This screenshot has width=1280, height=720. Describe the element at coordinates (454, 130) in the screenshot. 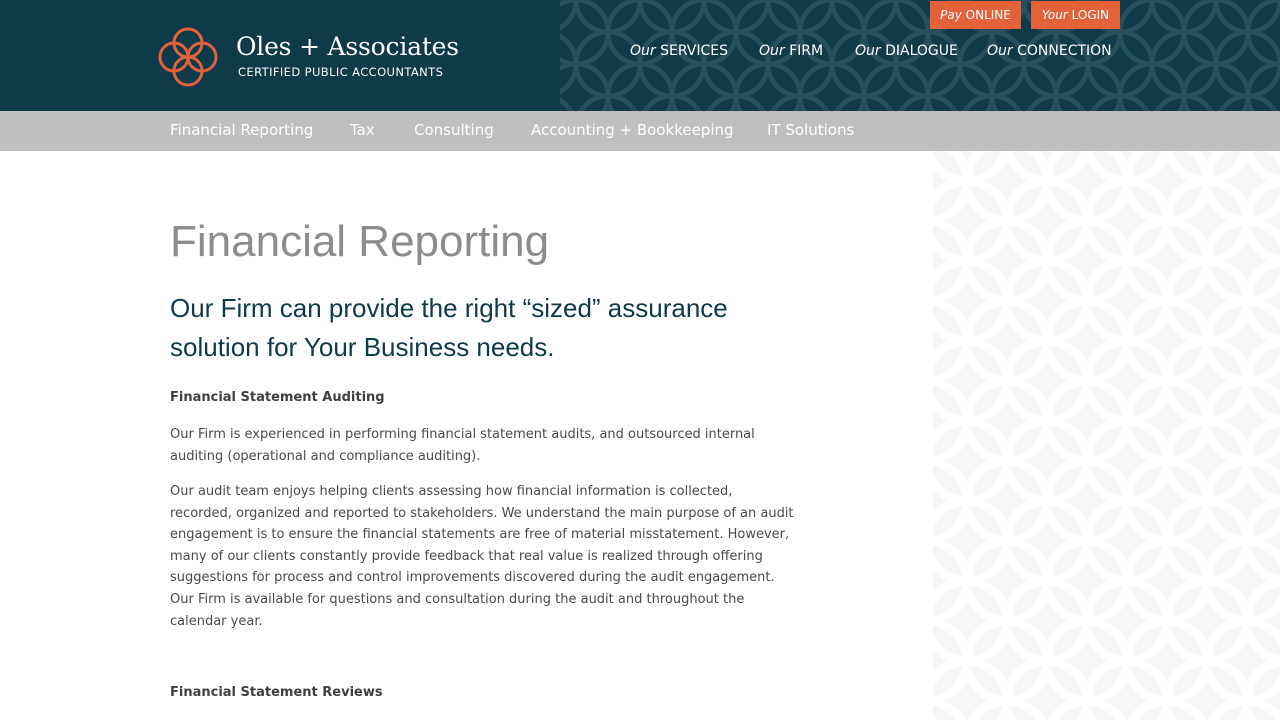

I see `subnav-consulting: Consulting` at that location.